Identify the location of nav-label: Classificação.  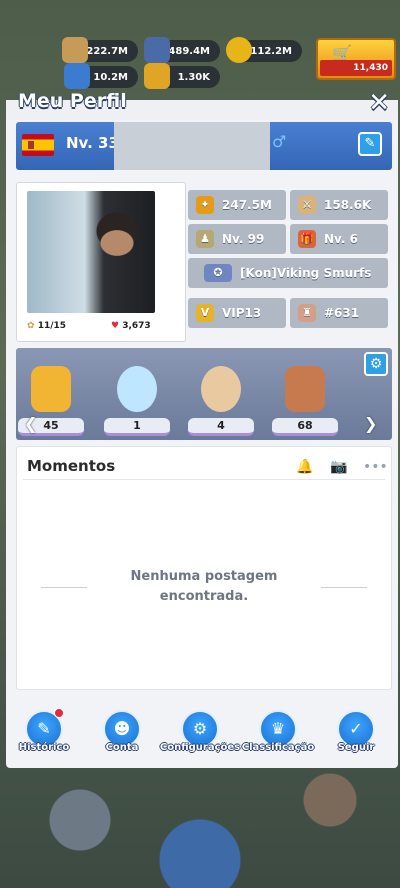
(278, 747).